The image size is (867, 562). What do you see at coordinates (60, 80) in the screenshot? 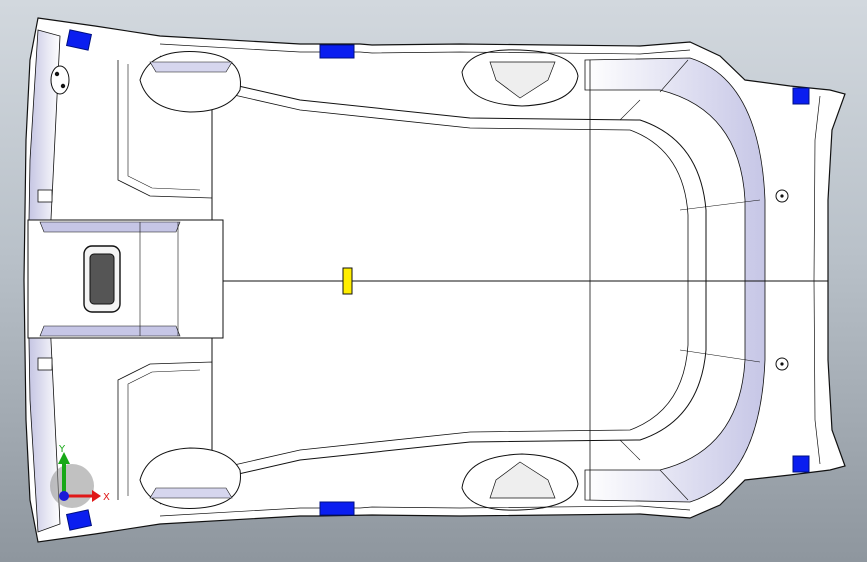
I see `front-fastener-pair` at bounding box center [60, 80].